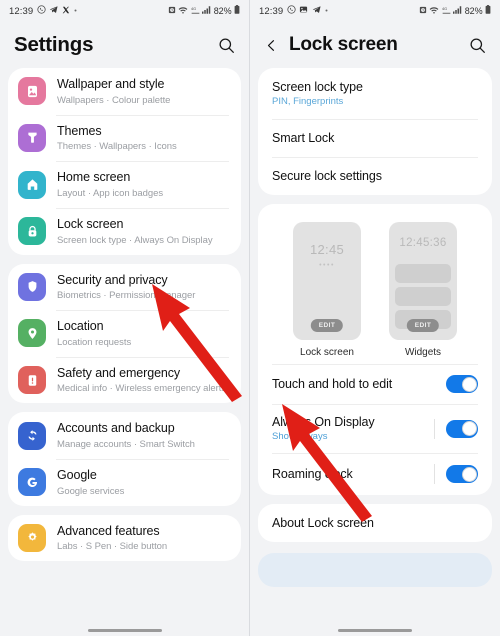 The width and height of the screenshot is (500, 636). Describe the element at coordinates (135, 240) in the screenshot. I see `row-subtitle: Screen lock type · Always On Display` at that location.